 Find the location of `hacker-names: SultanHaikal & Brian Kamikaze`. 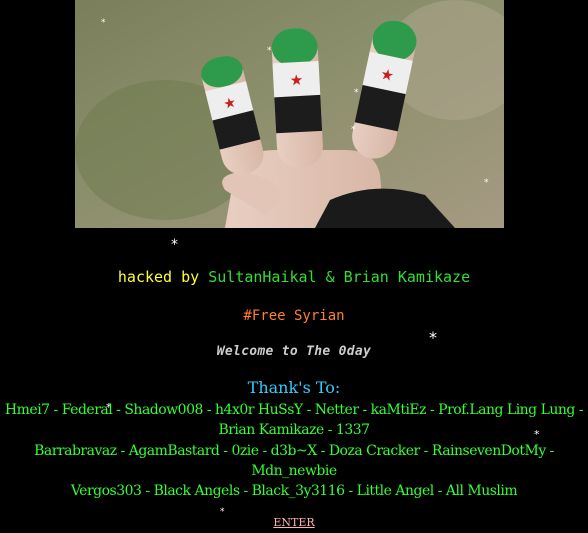

hacker-names: SultanHaikal & Brian Kamikaze is located at coordinates (339, 277).